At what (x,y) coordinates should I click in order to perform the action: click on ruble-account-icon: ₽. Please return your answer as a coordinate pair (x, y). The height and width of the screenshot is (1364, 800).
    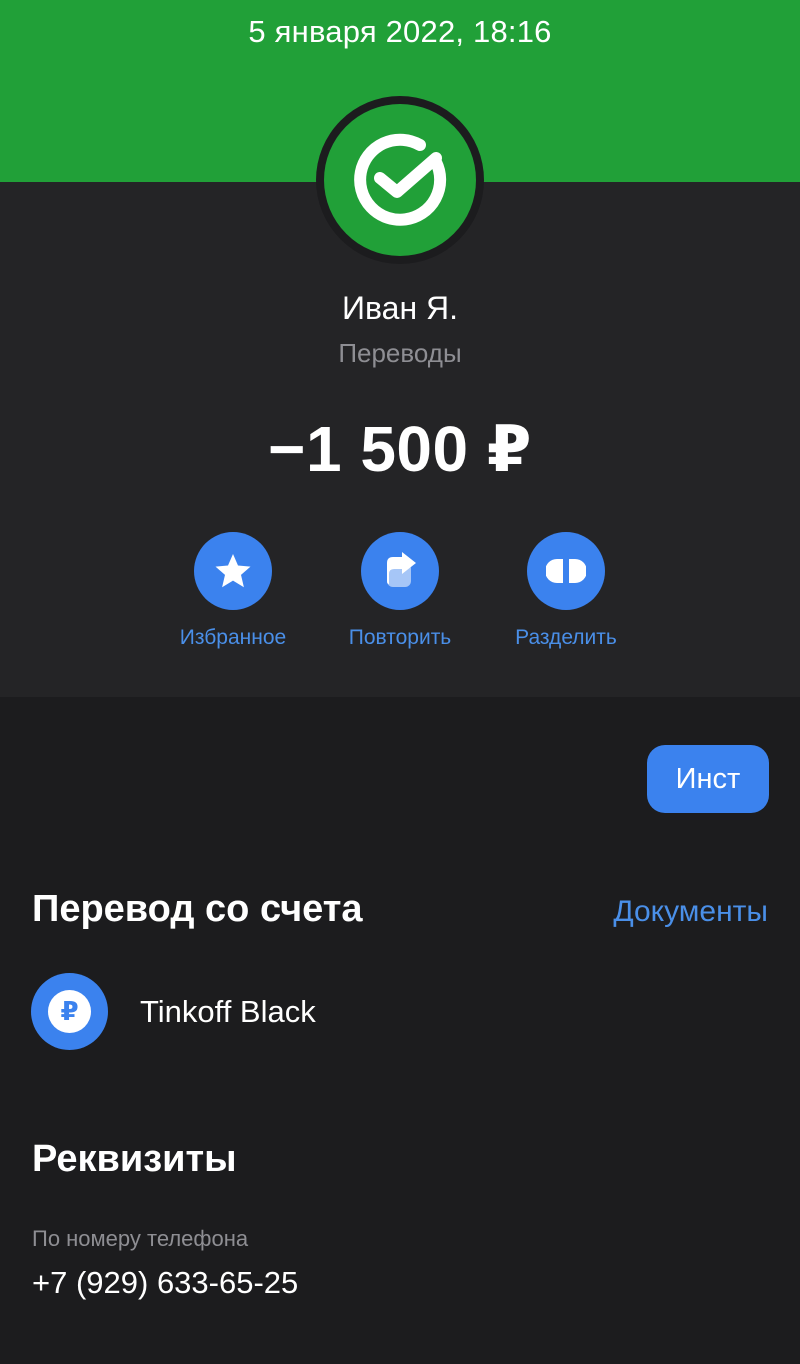
    Looking at the image, I should click on (69, 1011).